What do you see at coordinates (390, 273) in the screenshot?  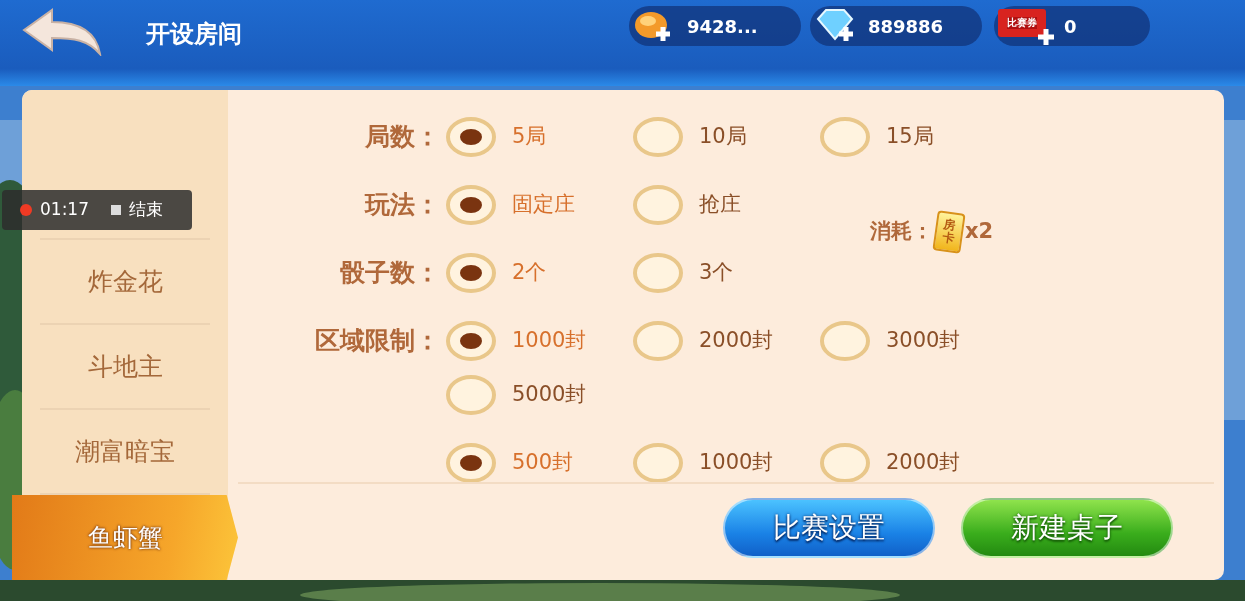 I see `option-label: 骰子数：` at bounding box center [390, 273].